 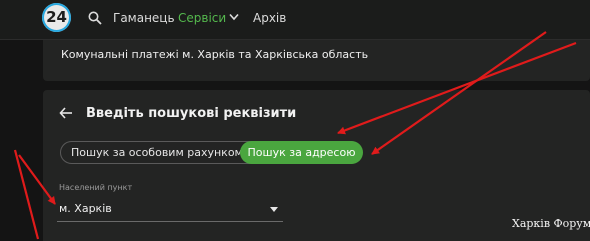 I want to click on caret-down-icon, so click(x=274, y=209).